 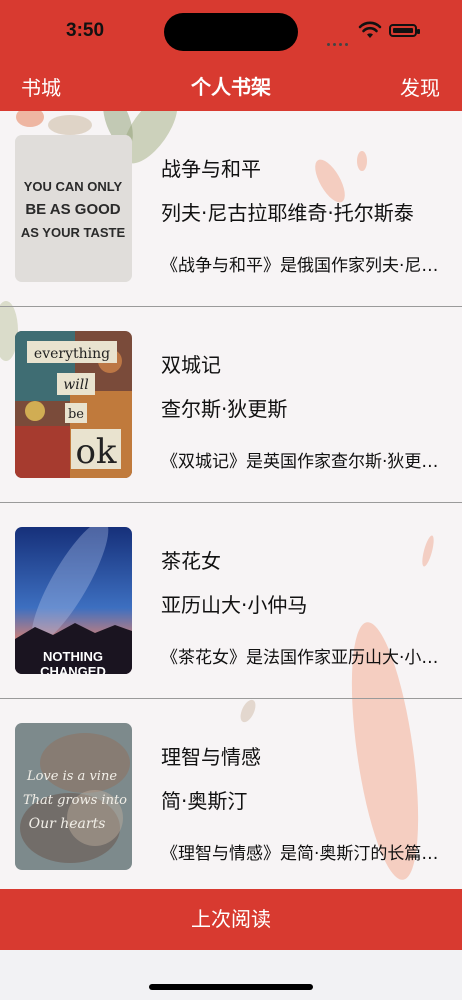 I want to click on wifi-icon, so click(x=370, y=29).